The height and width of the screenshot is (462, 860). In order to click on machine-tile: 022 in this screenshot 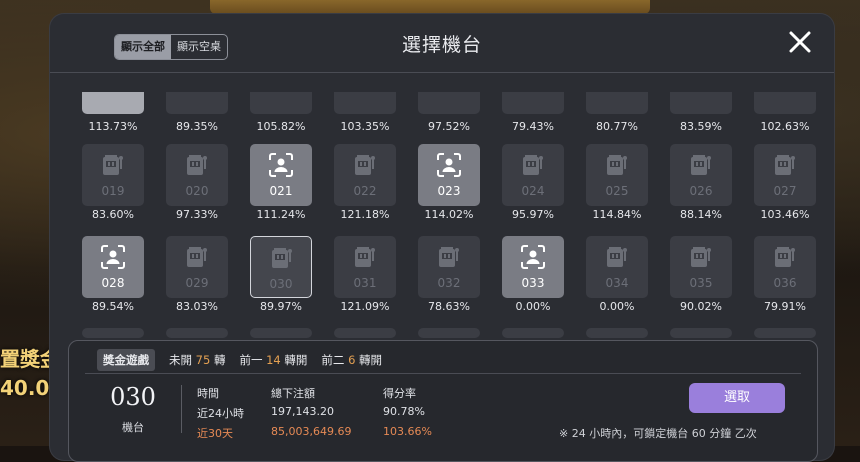, I will do `click(365, 175)`.